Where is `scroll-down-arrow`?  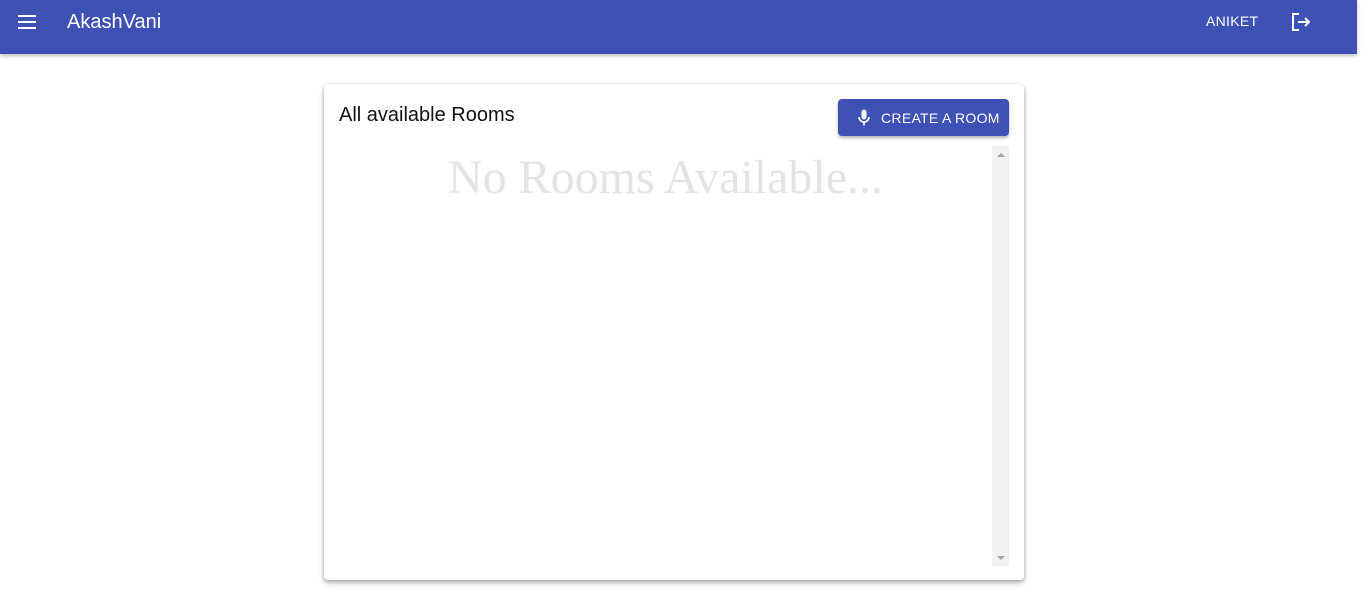
scroll-down-arrow is located at coordinates (1000, 557).